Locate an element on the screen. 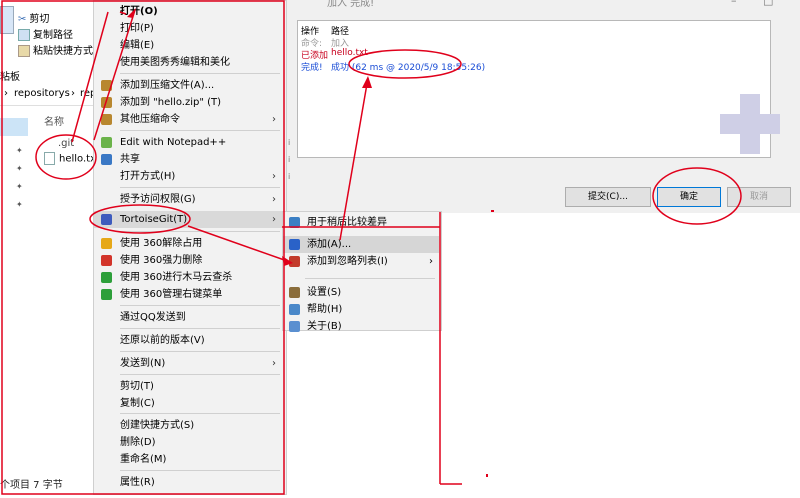 This screenshot has width=800, height=498. annotation-circle-ok is located at coordinates (697, 196).